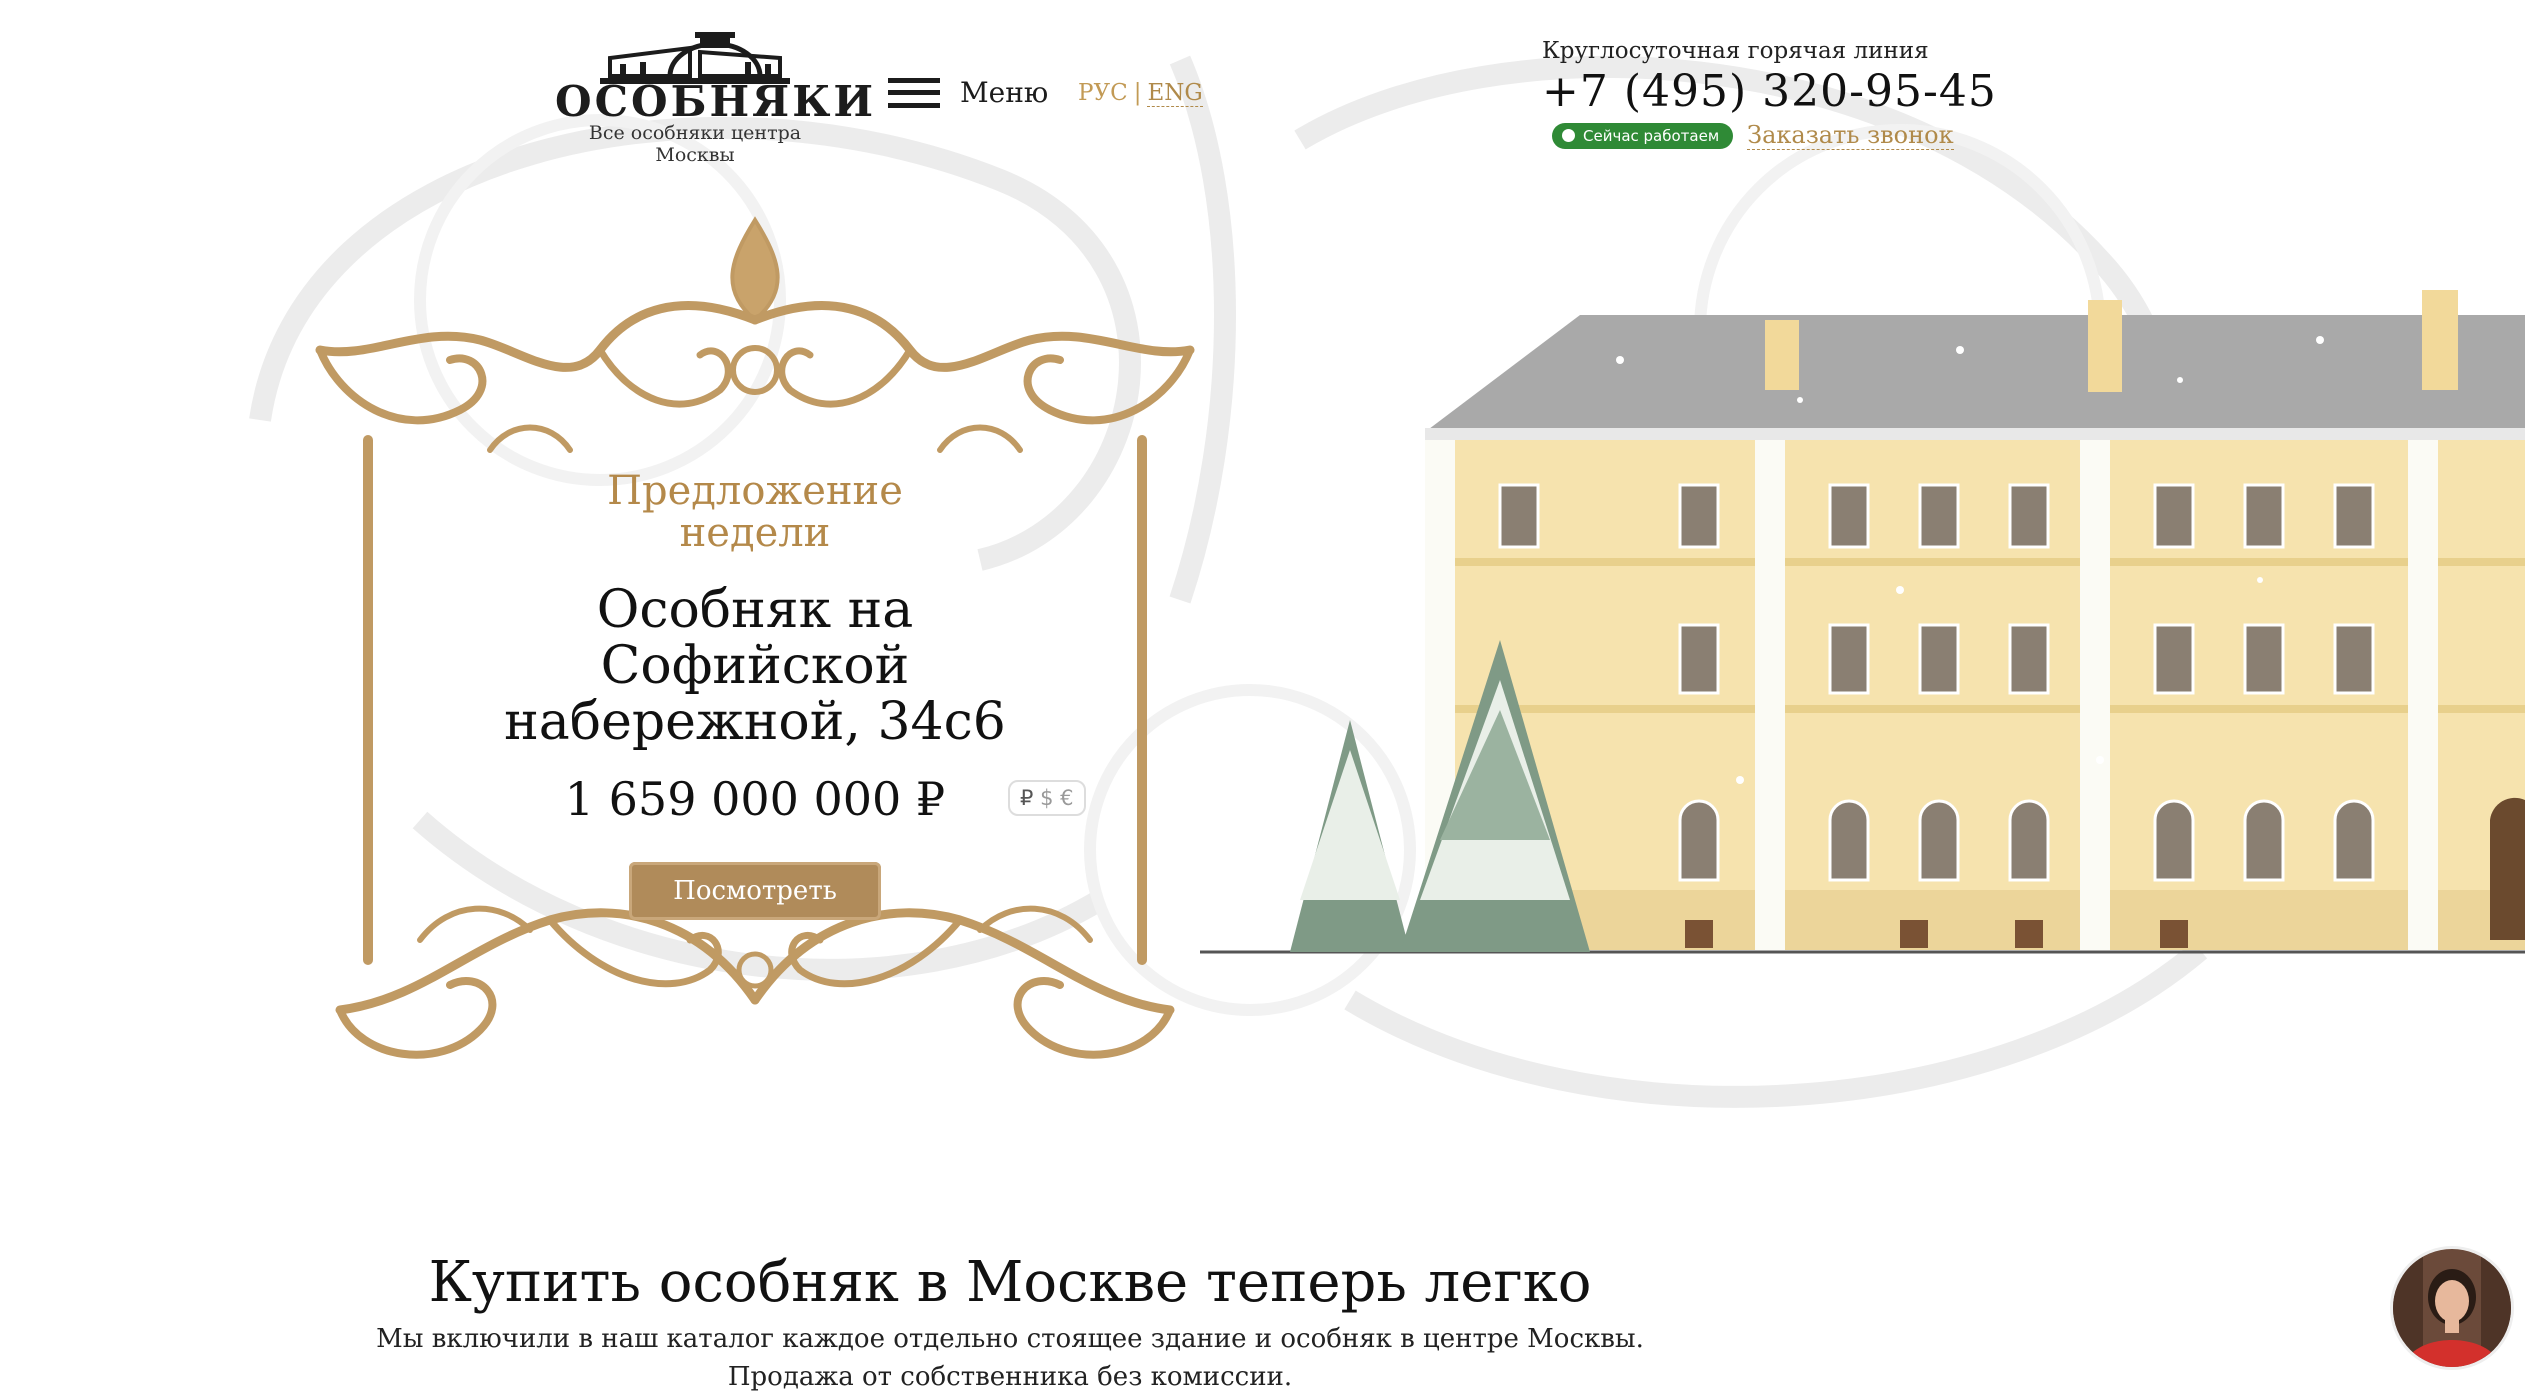  I want to click on offer-price: 1 659 000 000 ₽, so click(755, 799).